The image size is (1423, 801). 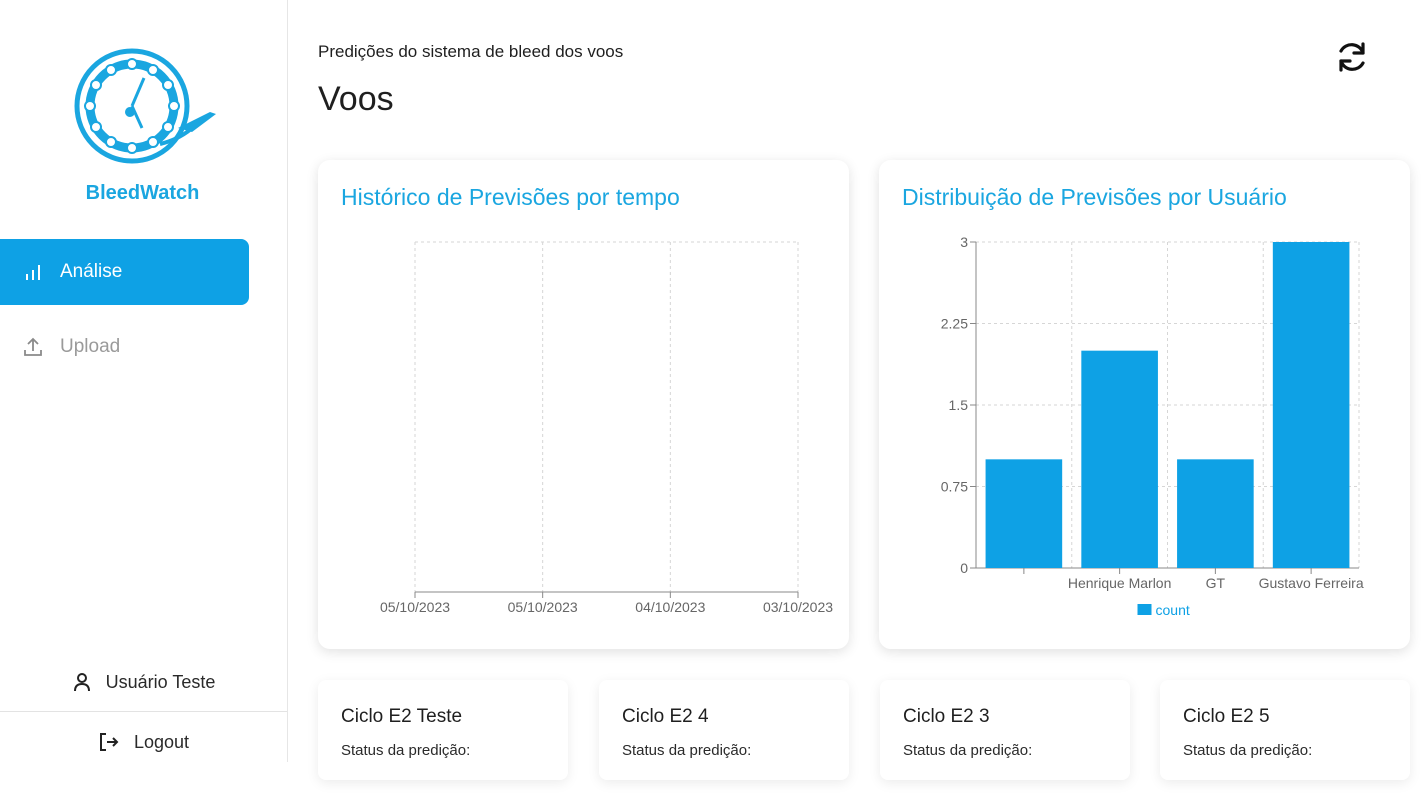 I want to click on x-tick-label: 03/10/2023, so click(x=798, y=607).